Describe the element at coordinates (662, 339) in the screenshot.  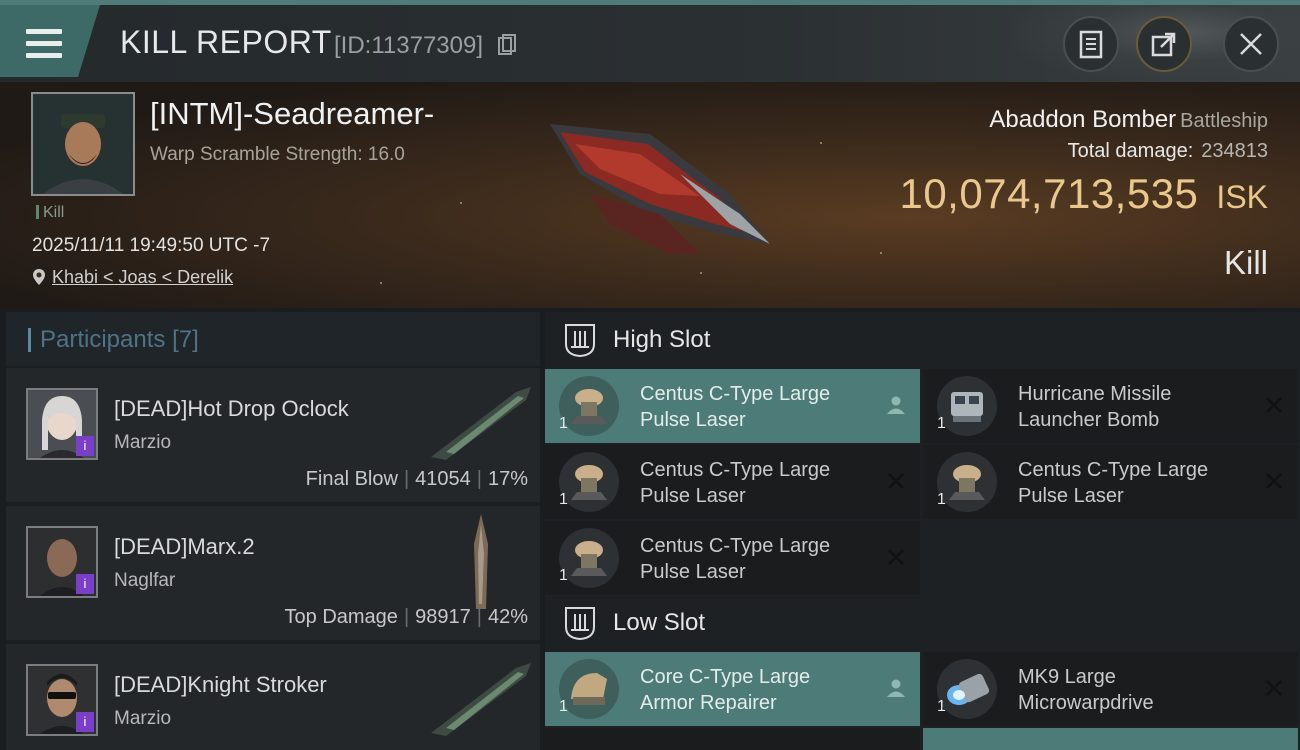
I see `high-slot-title: High Slot` at that location.